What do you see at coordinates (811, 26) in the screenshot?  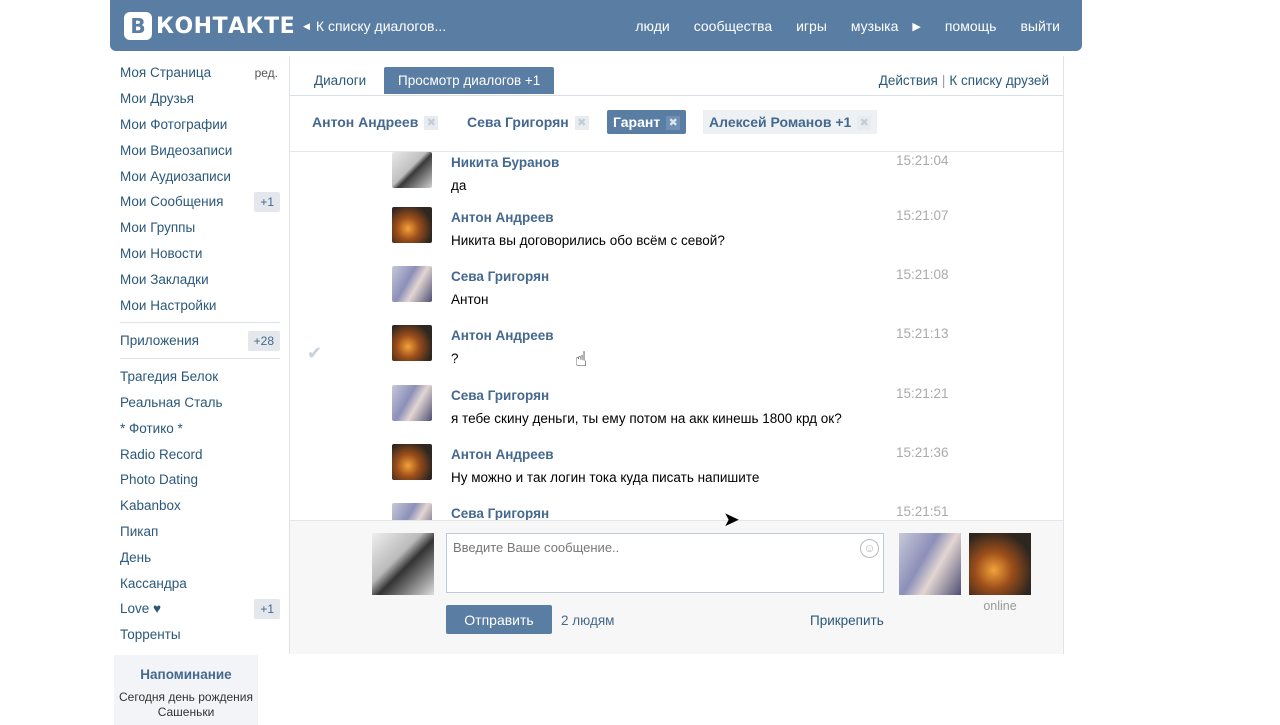 I see `nav-games: игры` at bounding box center [811, 26].